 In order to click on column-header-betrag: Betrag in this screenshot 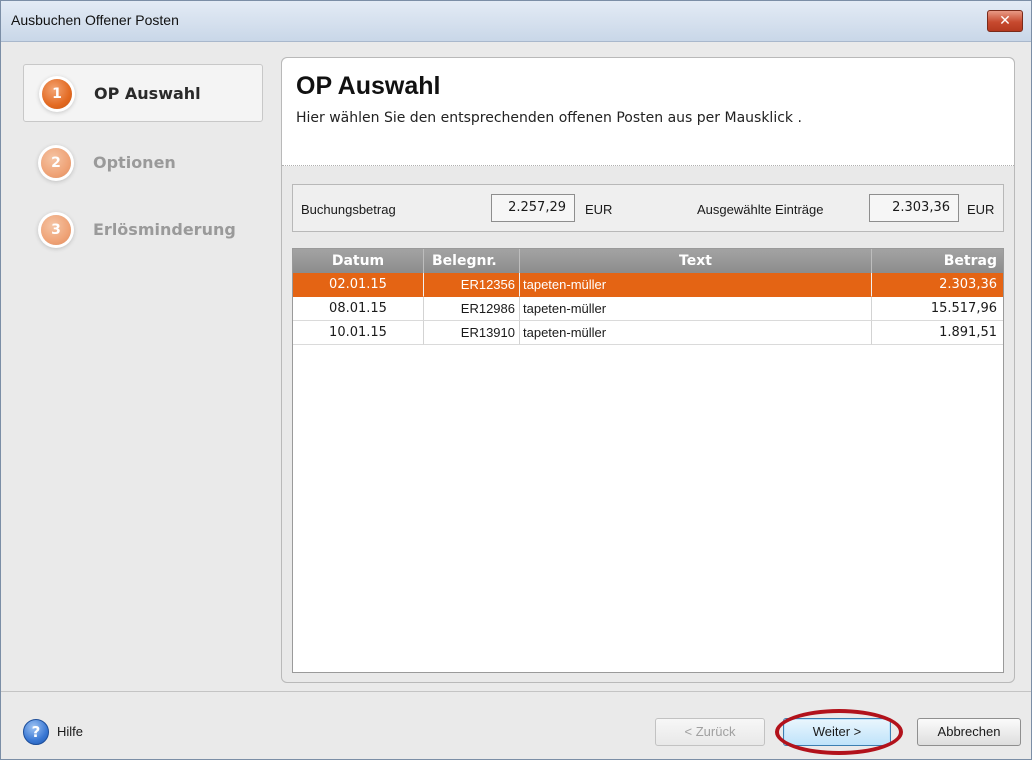, I will do `click(937, 261)`.